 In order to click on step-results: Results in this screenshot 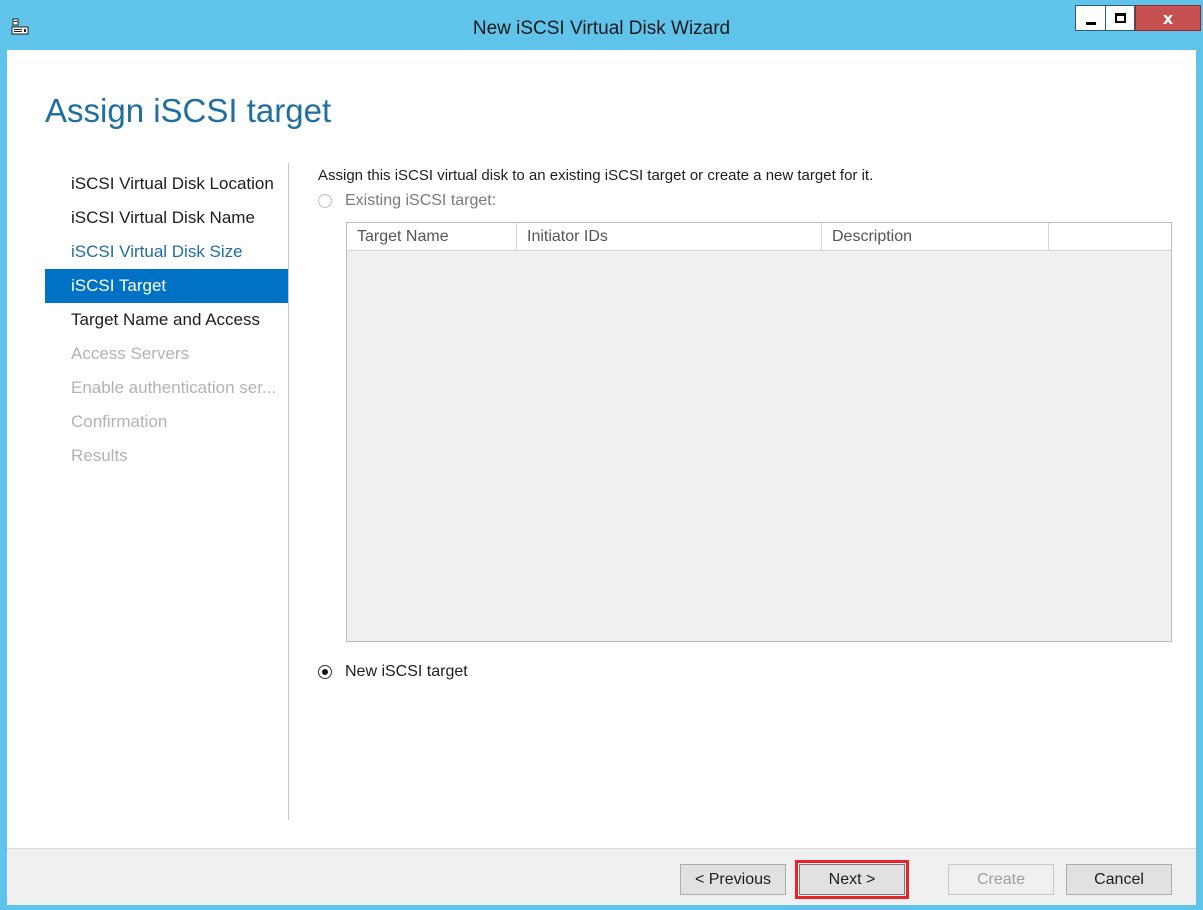, I will do `click(99, 455)`.